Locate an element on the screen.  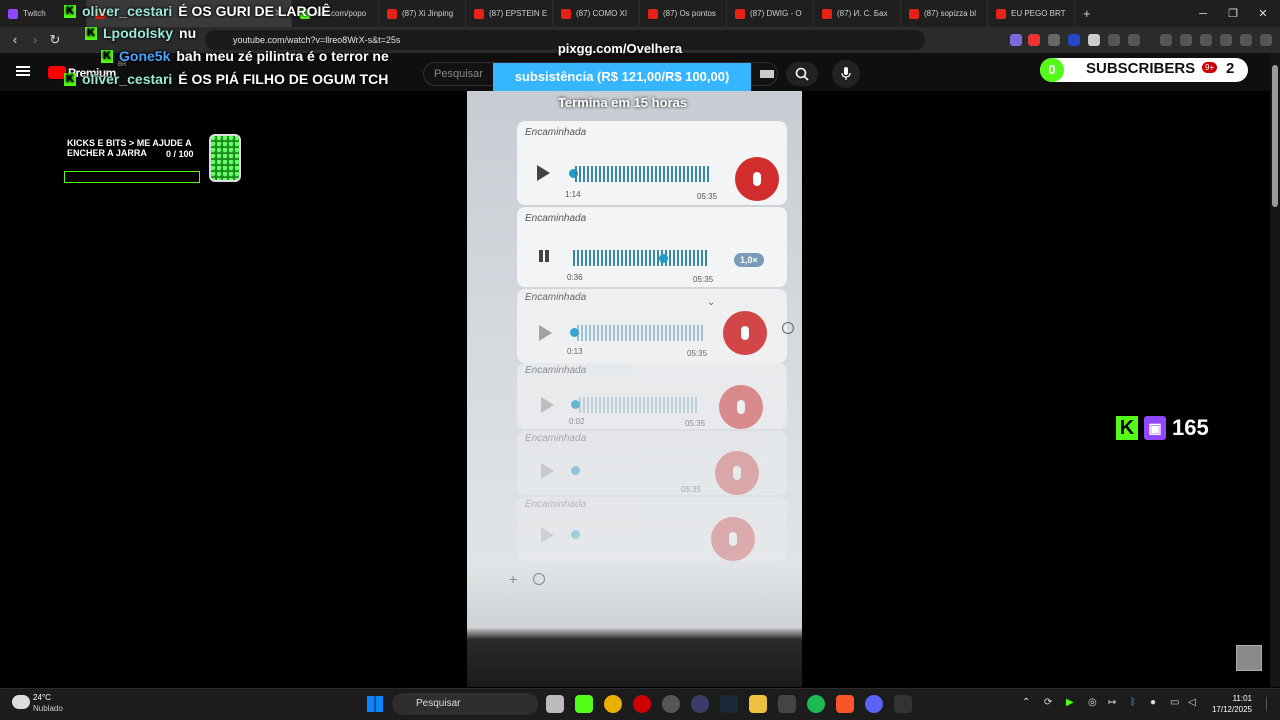
browser-tab: (87) COMO XI is located at coordinates (596, 13).